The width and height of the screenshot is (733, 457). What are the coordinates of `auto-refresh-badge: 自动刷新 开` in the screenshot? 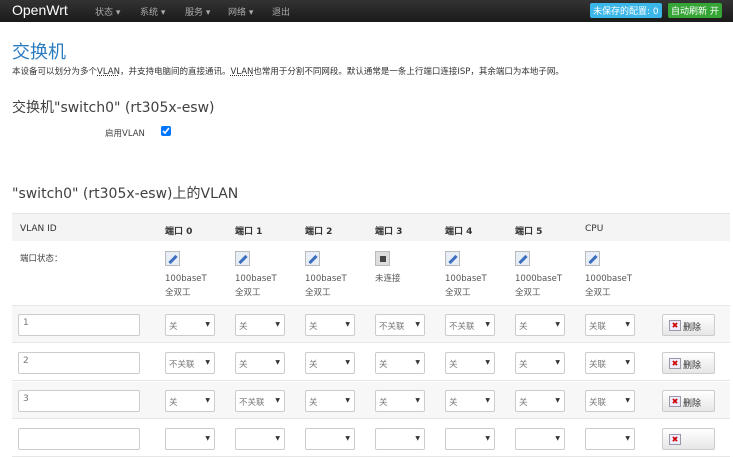 It's located at (695, 10).